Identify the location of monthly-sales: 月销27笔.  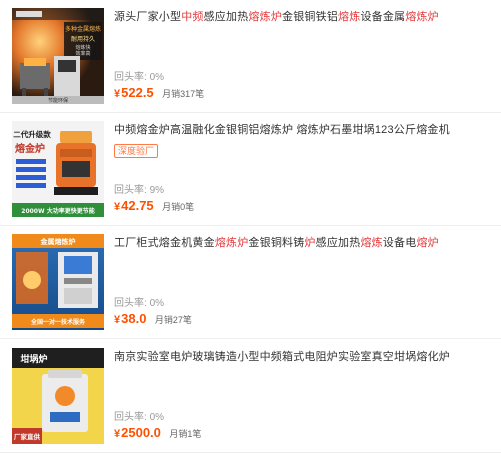
(173, 320).